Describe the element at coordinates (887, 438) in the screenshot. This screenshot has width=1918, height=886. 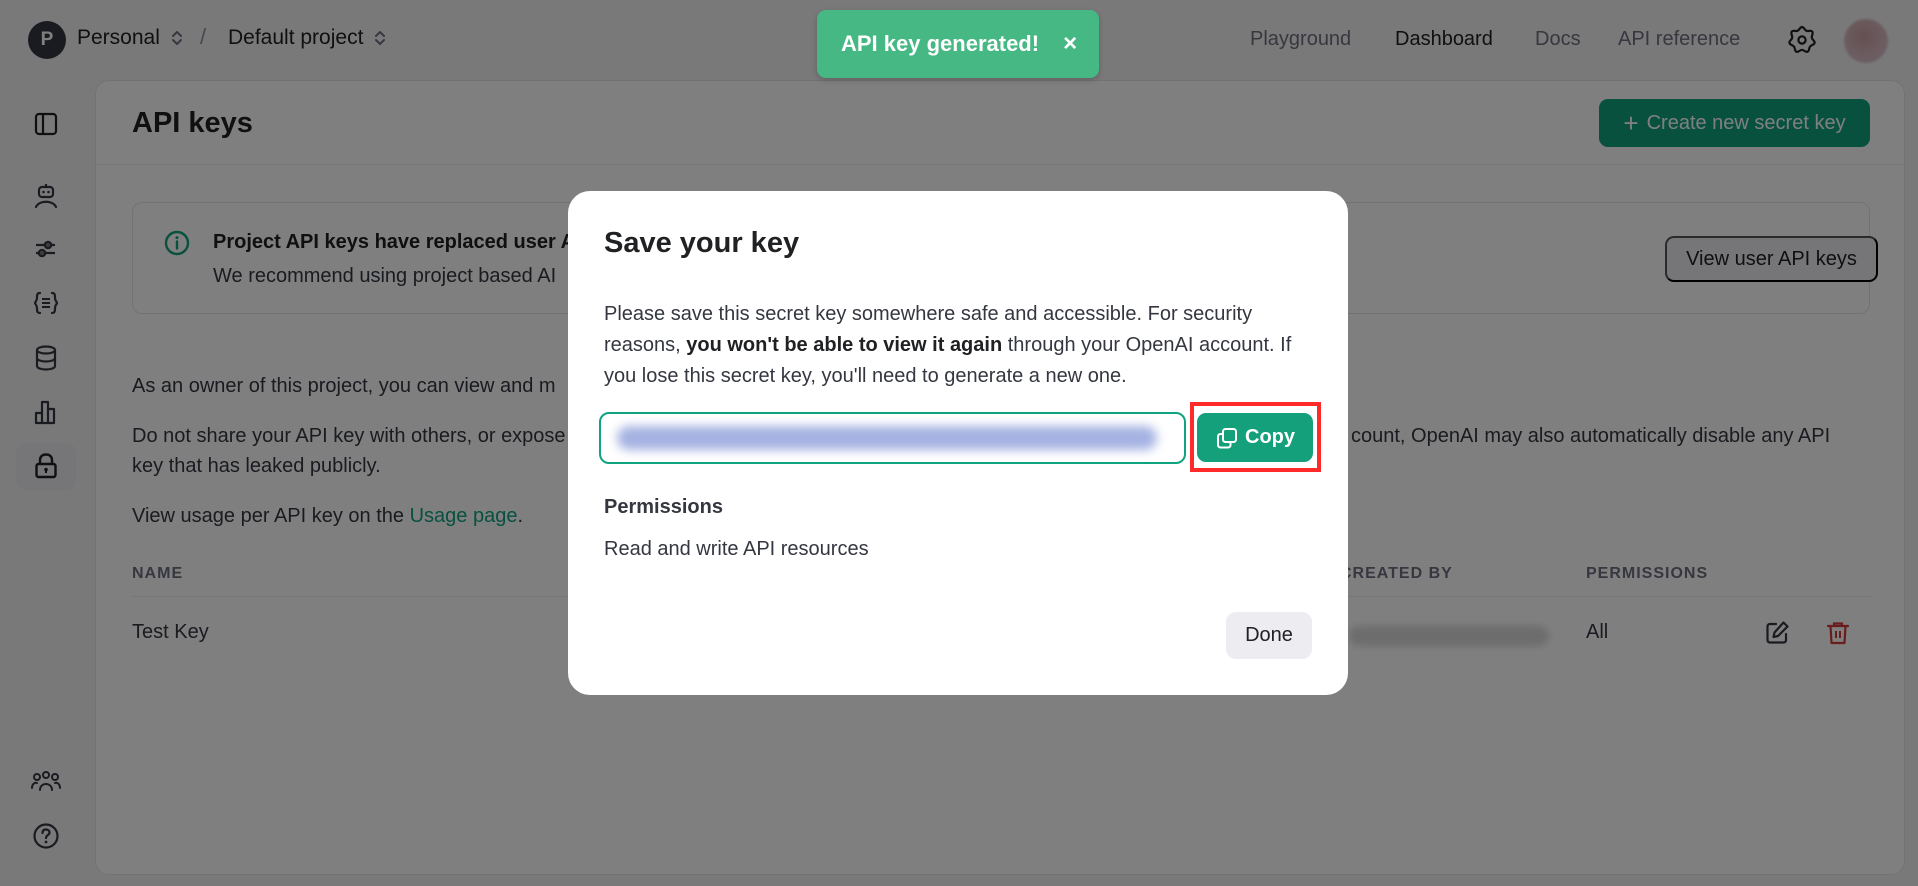
I see `secret-key-value-redacted` at that location.